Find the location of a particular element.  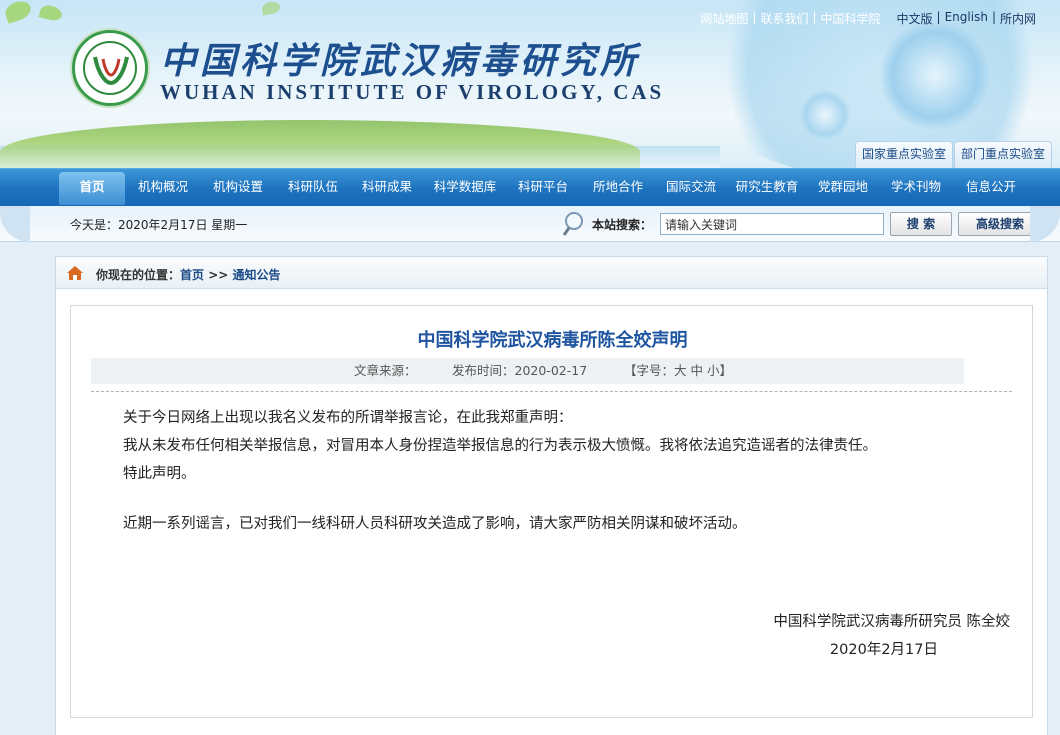

nav-journals: 学术刊物 is located at coordinates (916, 187).